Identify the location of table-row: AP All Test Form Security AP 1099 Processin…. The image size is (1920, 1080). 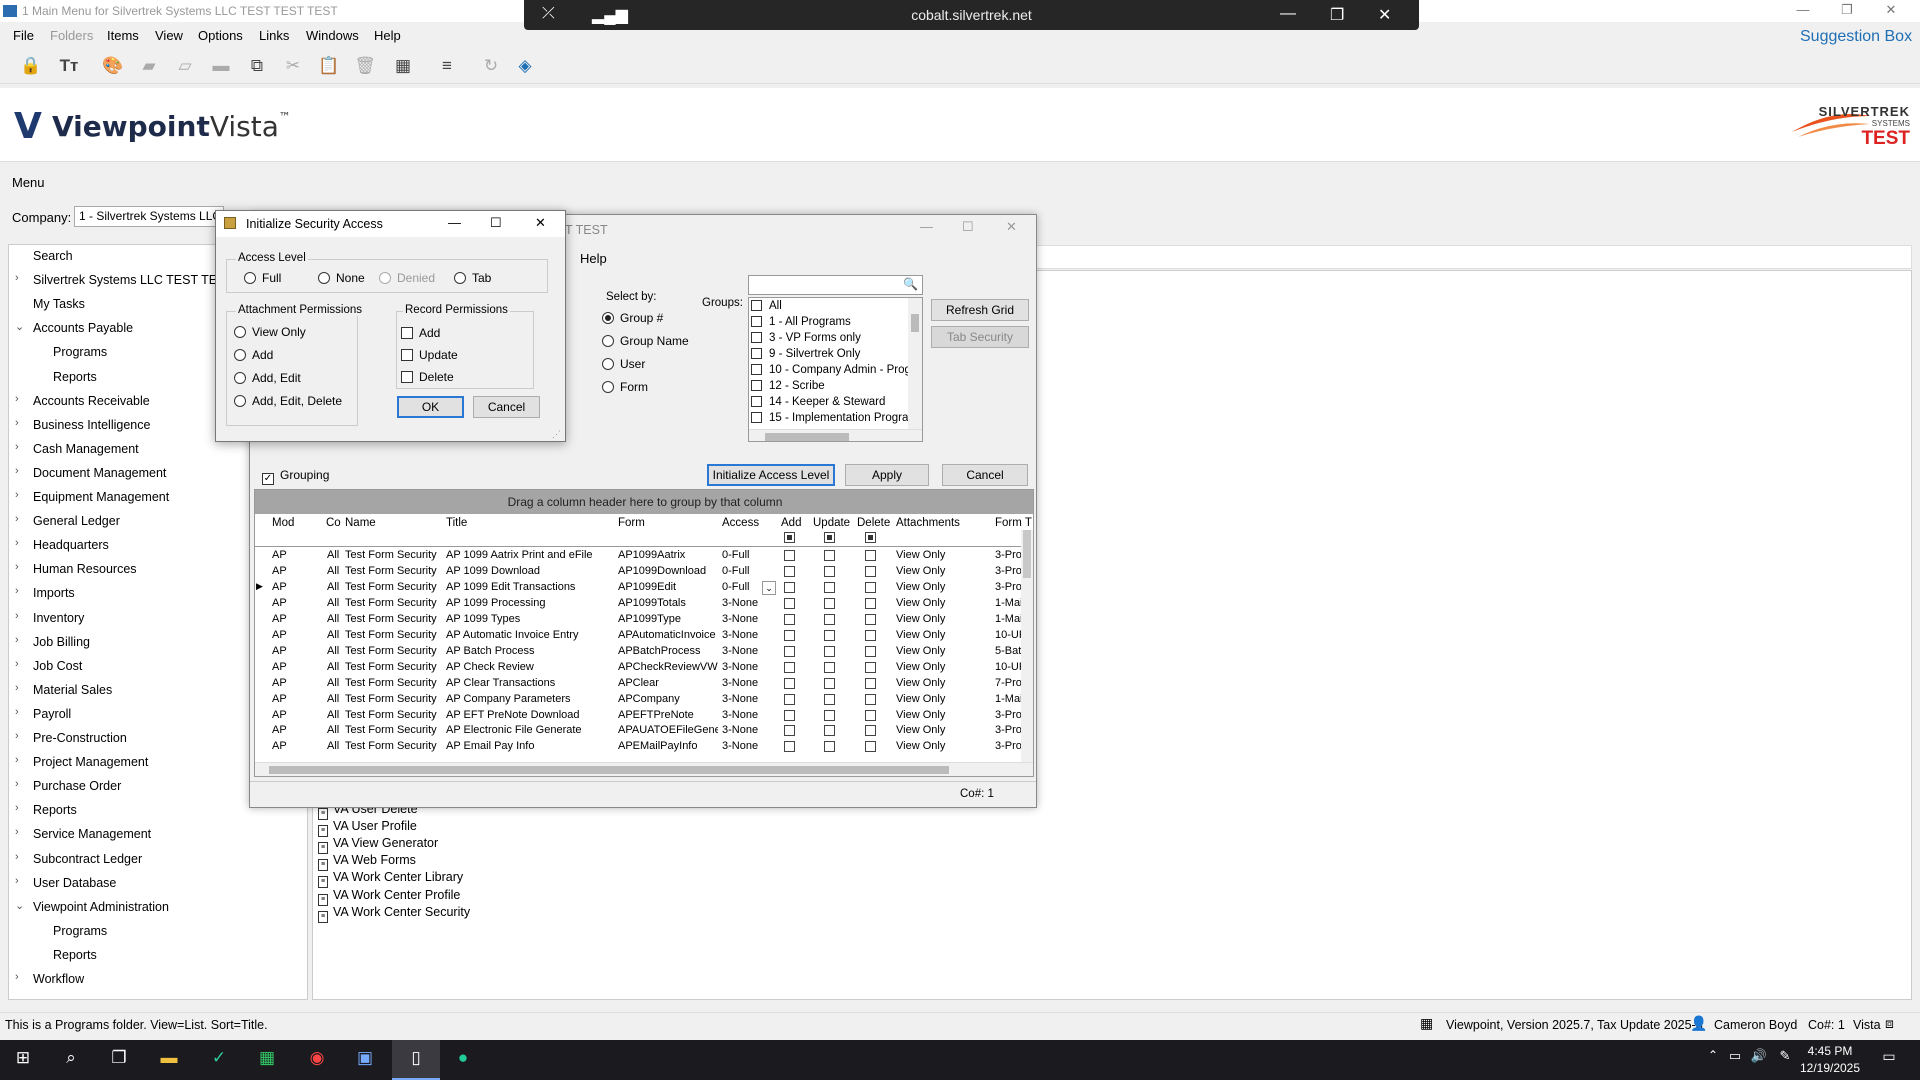
(638, 604).